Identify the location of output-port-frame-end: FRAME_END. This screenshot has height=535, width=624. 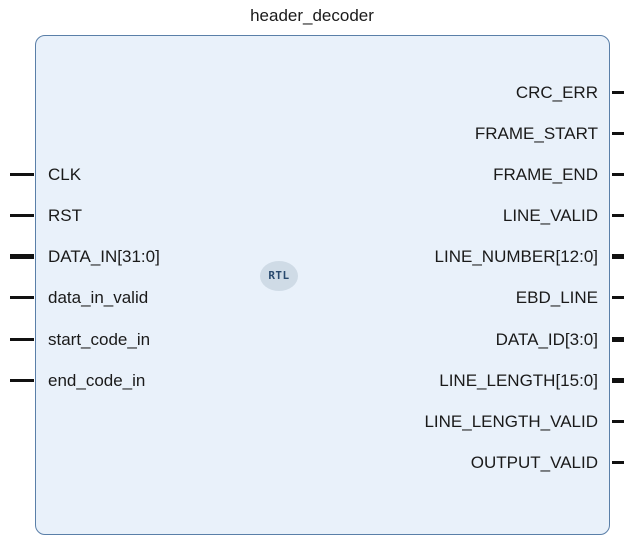
(454, 175).